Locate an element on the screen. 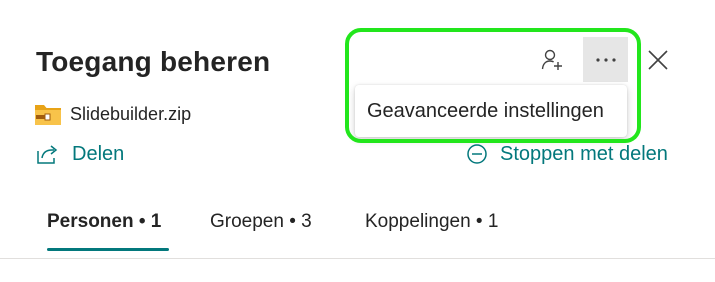  active-tab-indicator is located at coordinates (108, 249).